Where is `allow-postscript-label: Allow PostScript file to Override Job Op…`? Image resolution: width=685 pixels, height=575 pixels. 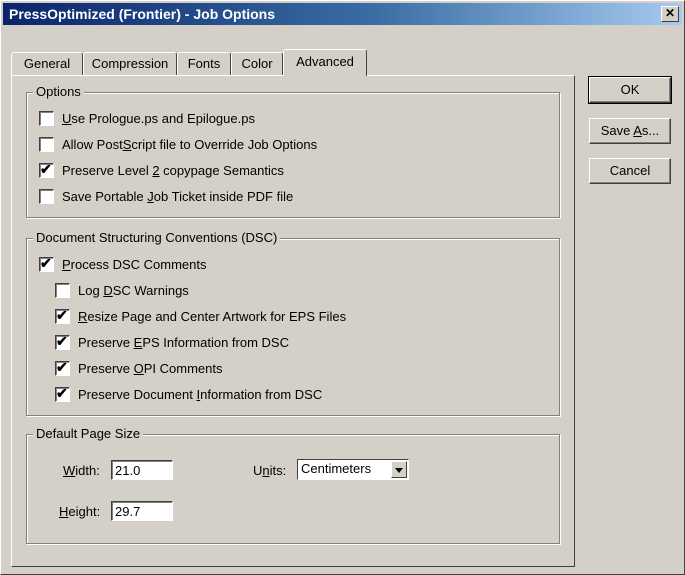
allow-postscript-label: Allow PostScript file to Override Job Op… is located at coordinates (190, 144).